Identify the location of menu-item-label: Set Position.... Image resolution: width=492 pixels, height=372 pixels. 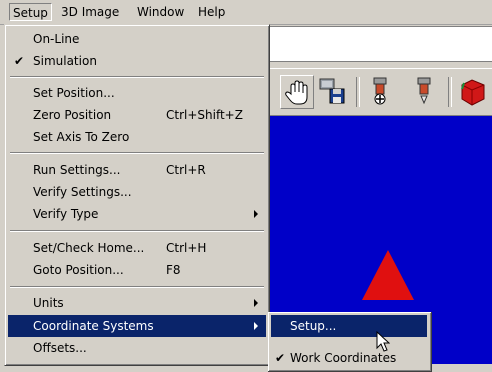
(74, 93).